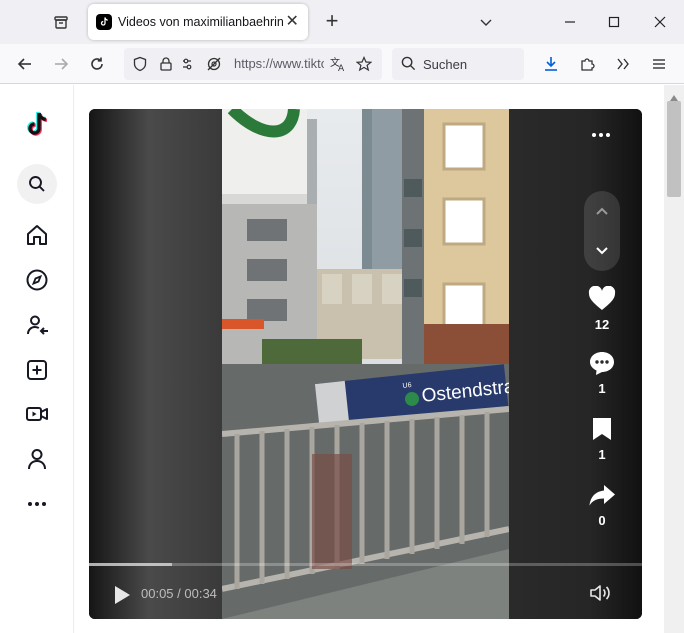  Describe the element at coordinates (407, 386) in the screenshot. I see `line-badge: U6` at that location.